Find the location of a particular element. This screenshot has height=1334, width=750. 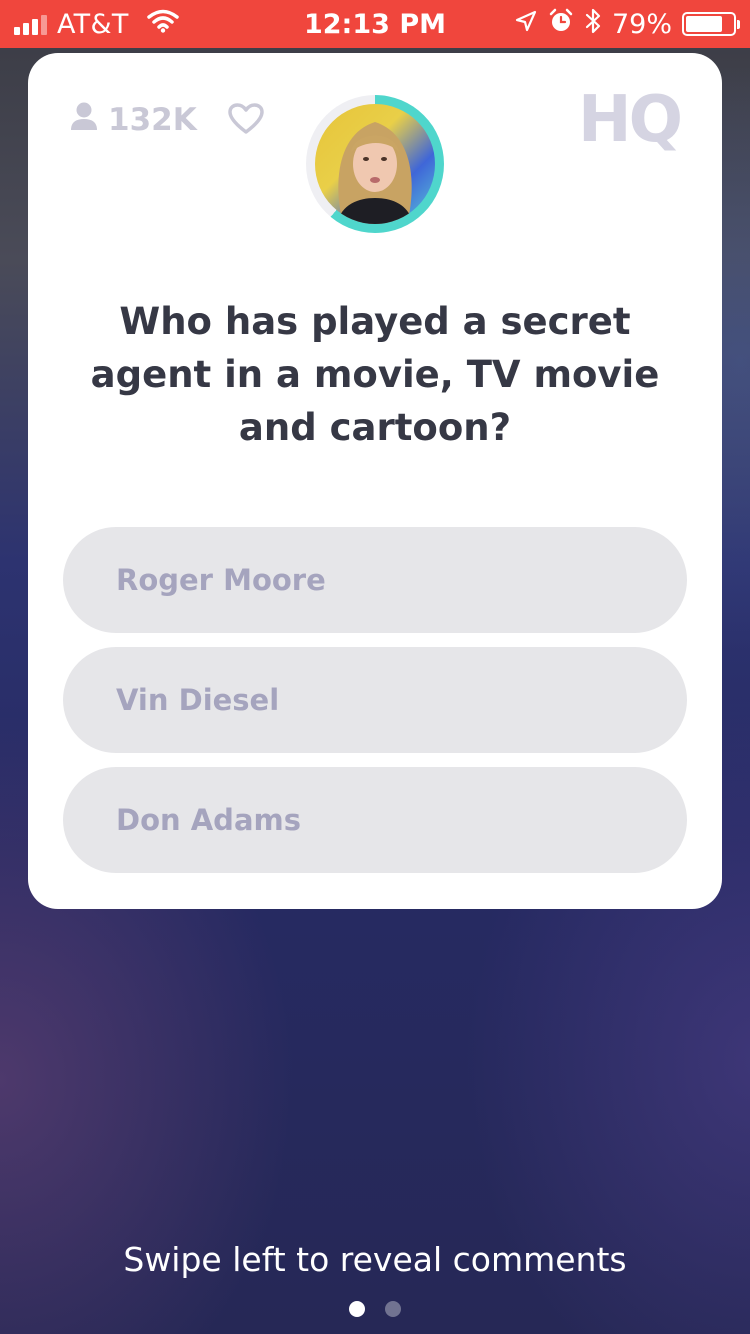

battery-level is located at coordinates (704, 24).